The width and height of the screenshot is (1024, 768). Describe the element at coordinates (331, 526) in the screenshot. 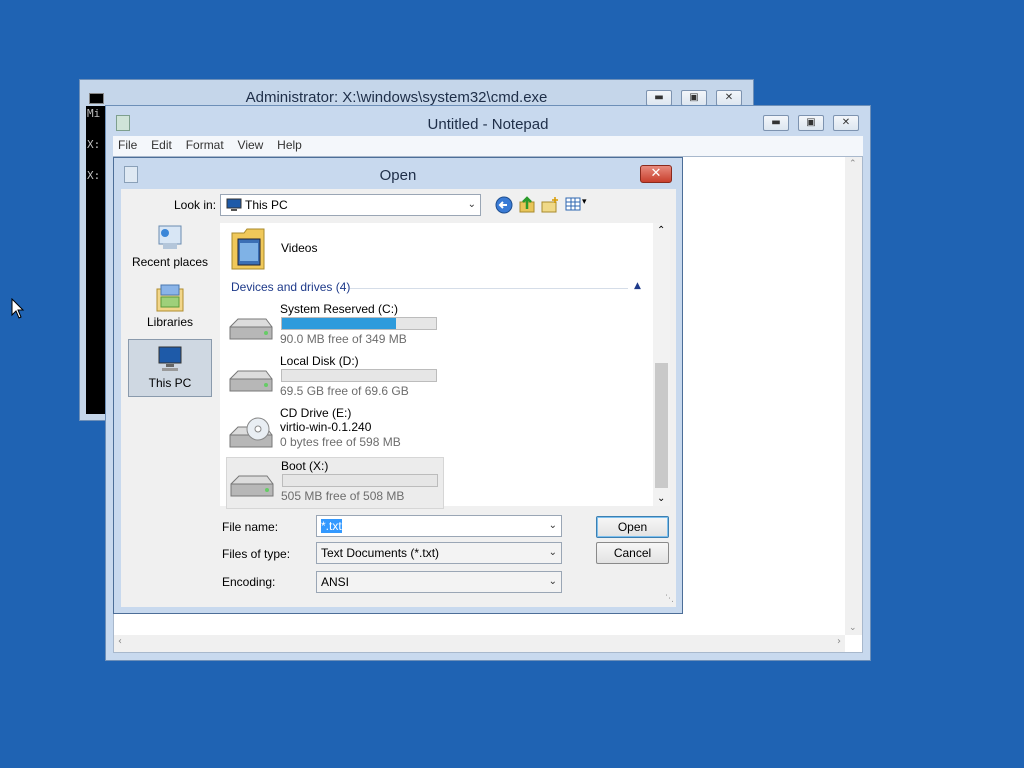

I see `file-name-input: *.txt` at that location.